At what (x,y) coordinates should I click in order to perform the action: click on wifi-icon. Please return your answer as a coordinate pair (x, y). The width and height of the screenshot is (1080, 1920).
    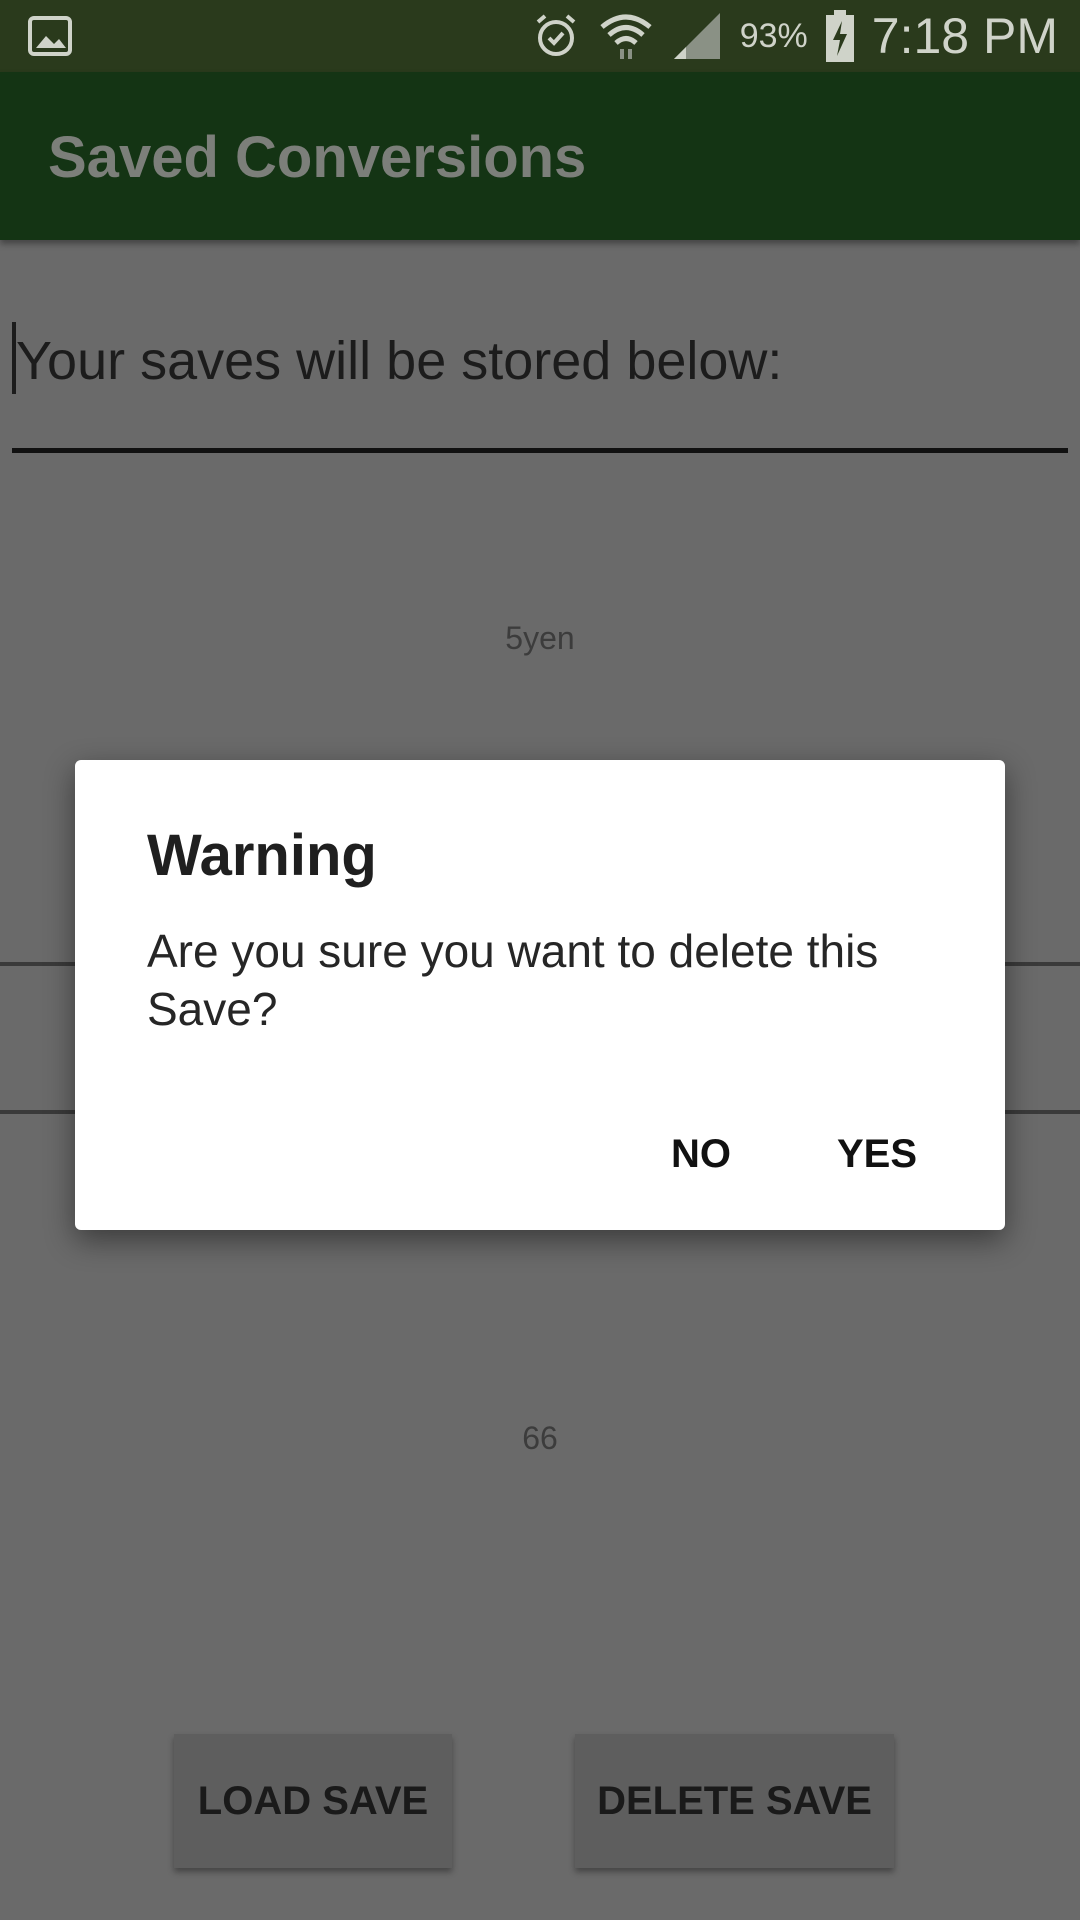
    Looking at the image, I should click on (626, 36).